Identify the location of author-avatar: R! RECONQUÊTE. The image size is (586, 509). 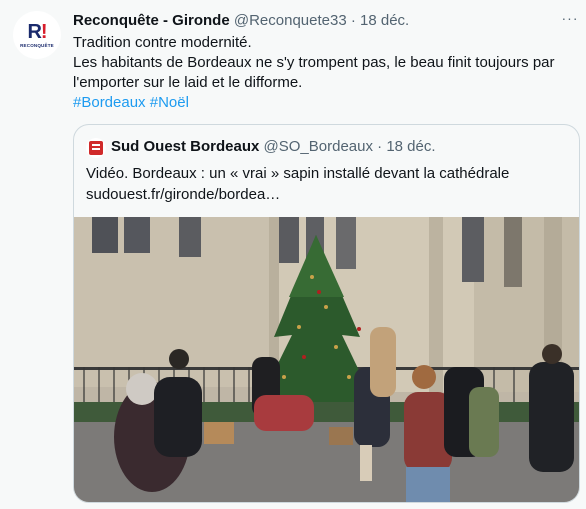
(37, 35).